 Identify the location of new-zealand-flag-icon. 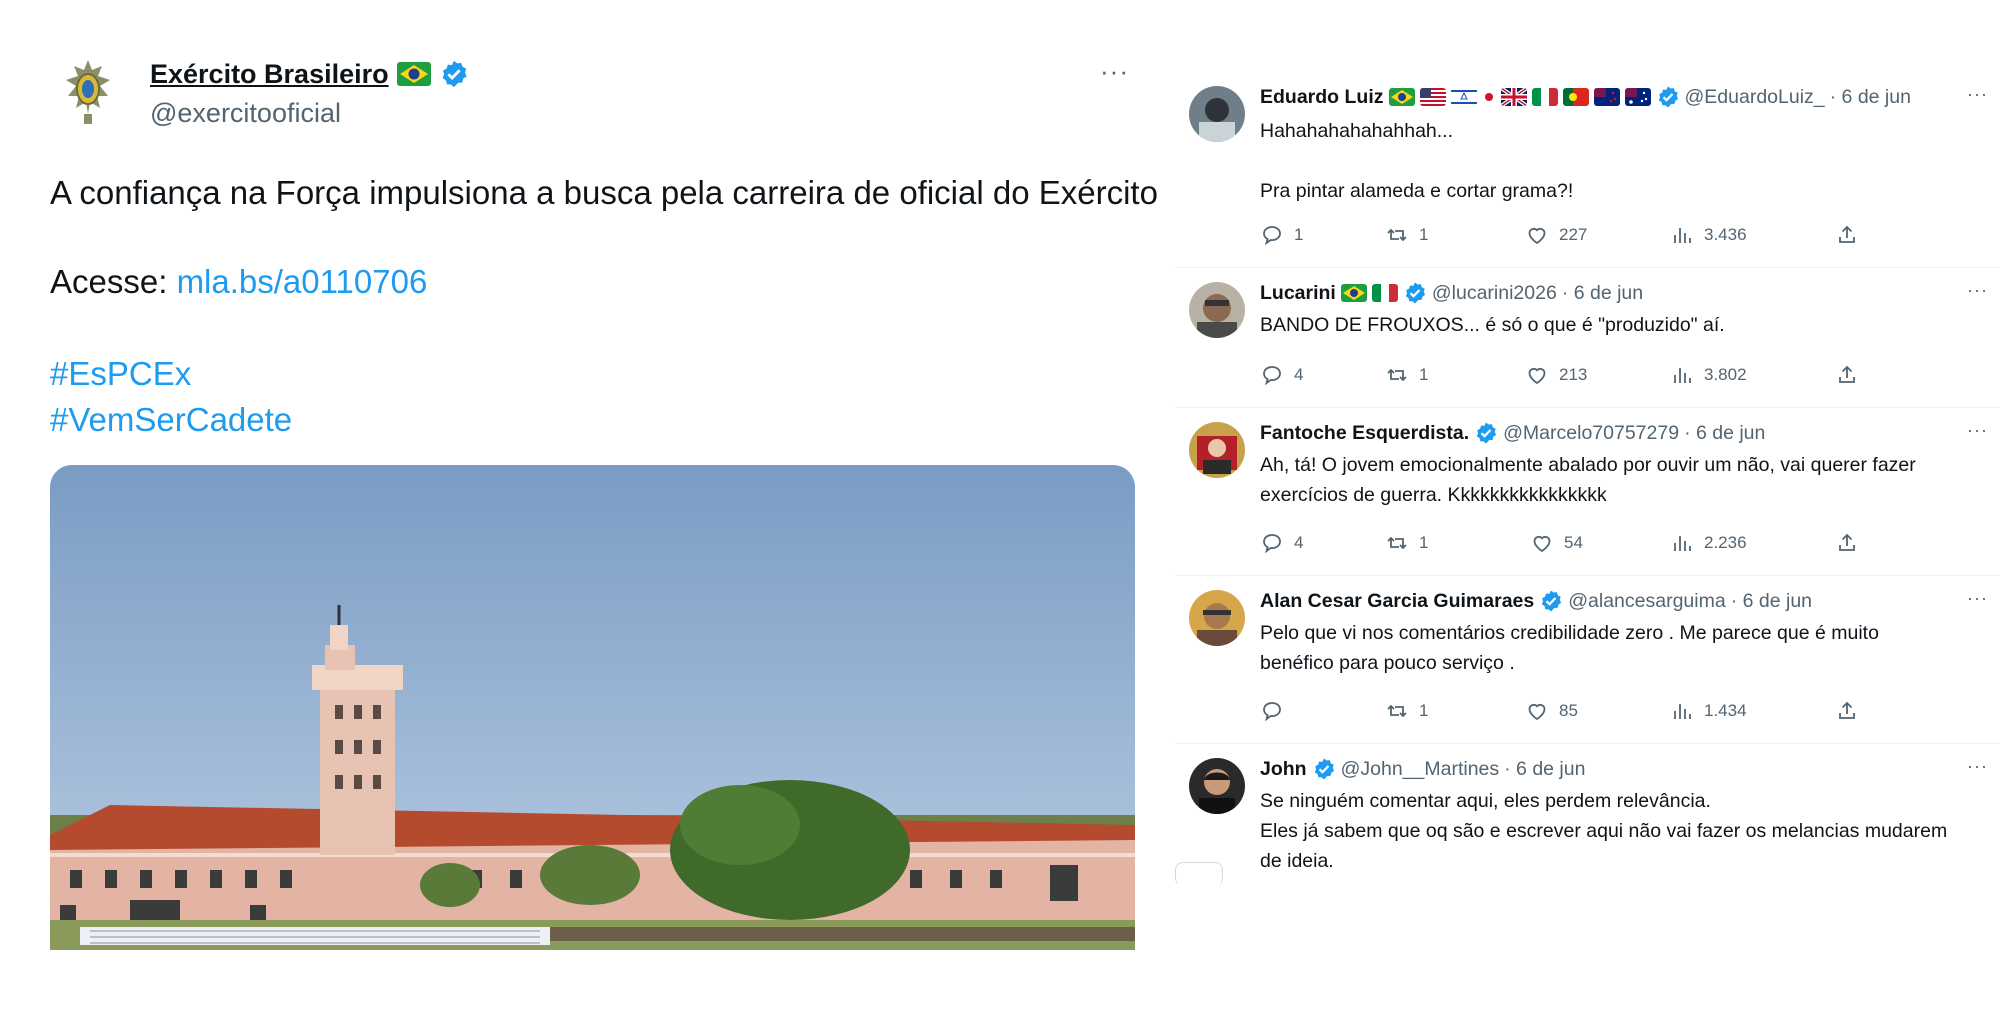
(1606, 97).